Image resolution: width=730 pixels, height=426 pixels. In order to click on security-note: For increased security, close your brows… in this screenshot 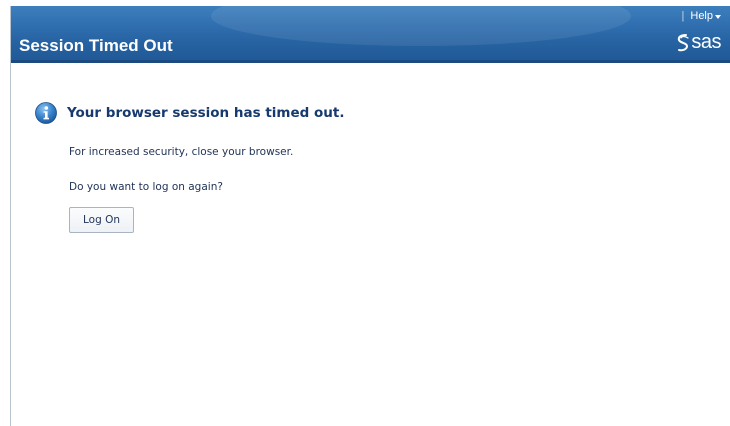, I will do `click(181, 152)`.